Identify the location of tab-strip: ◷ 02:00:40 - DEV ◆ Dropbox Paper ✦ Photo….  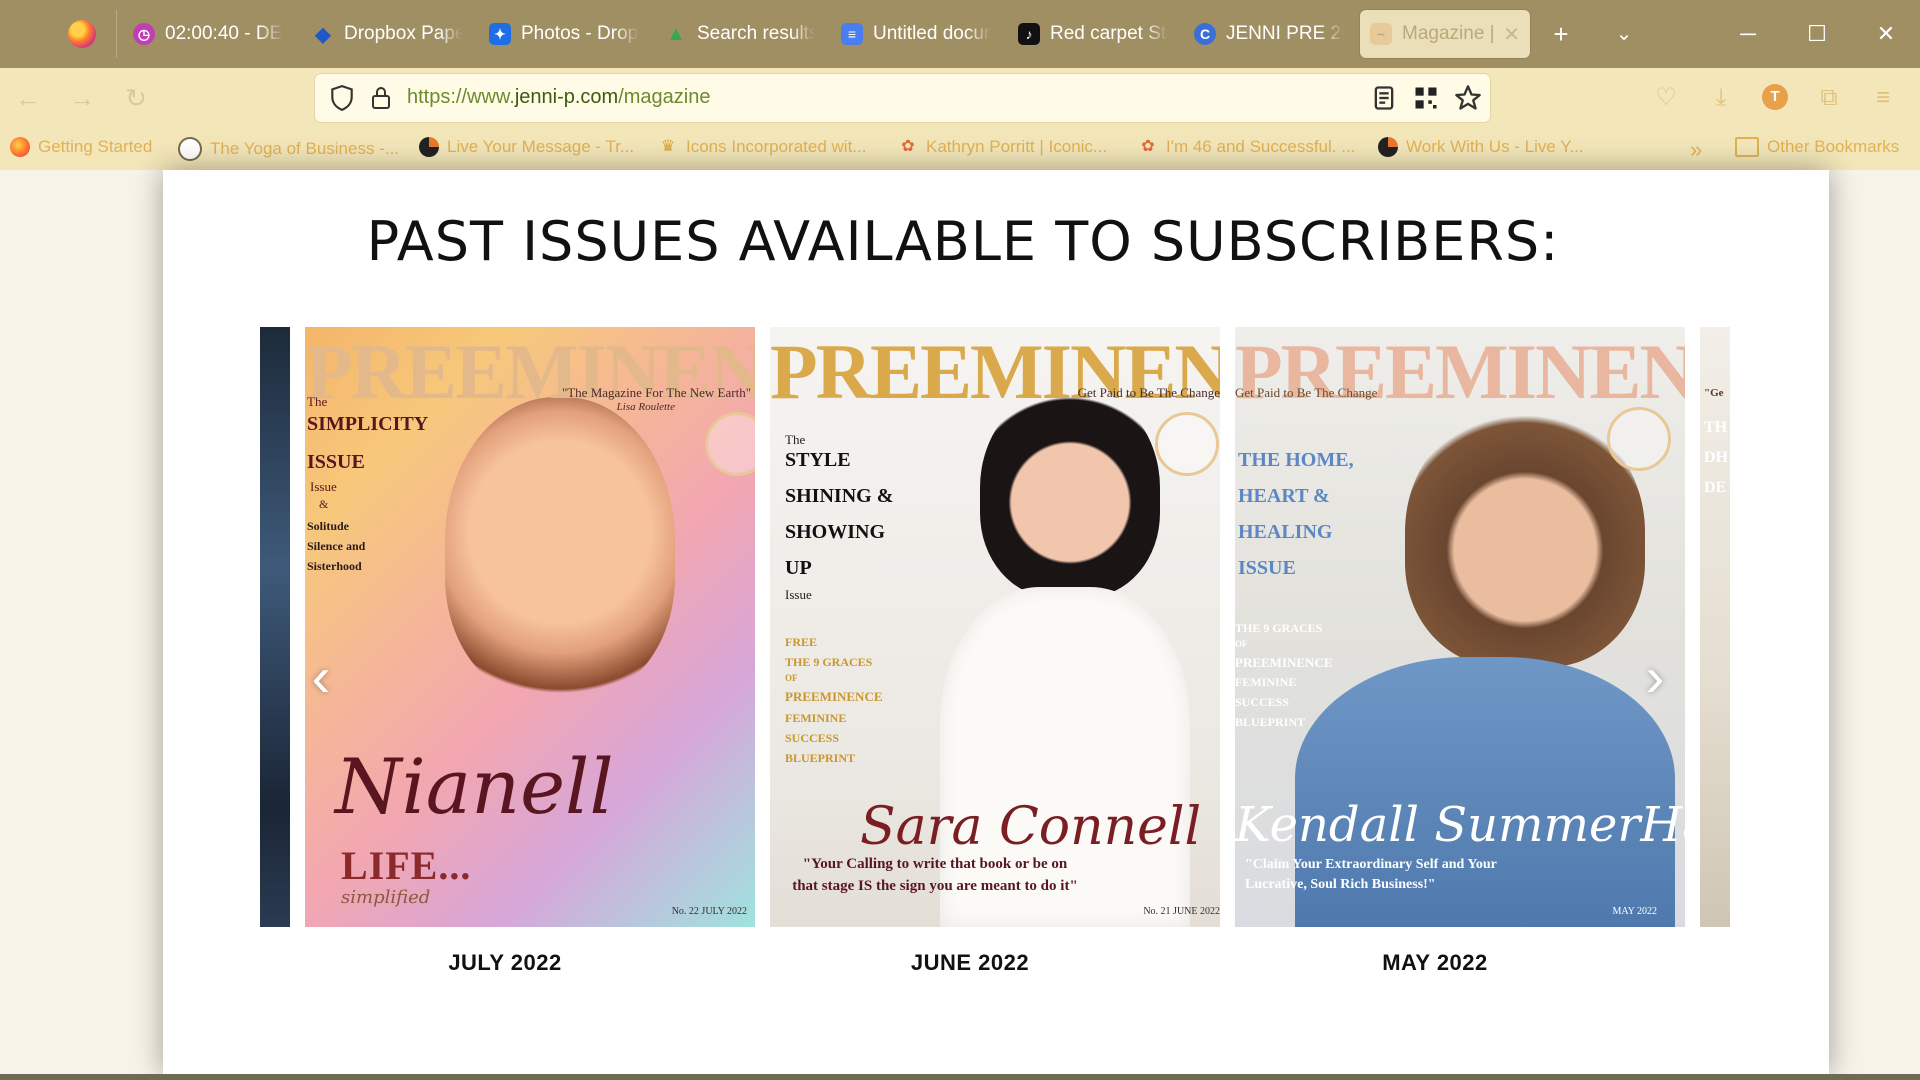
(960, 34).